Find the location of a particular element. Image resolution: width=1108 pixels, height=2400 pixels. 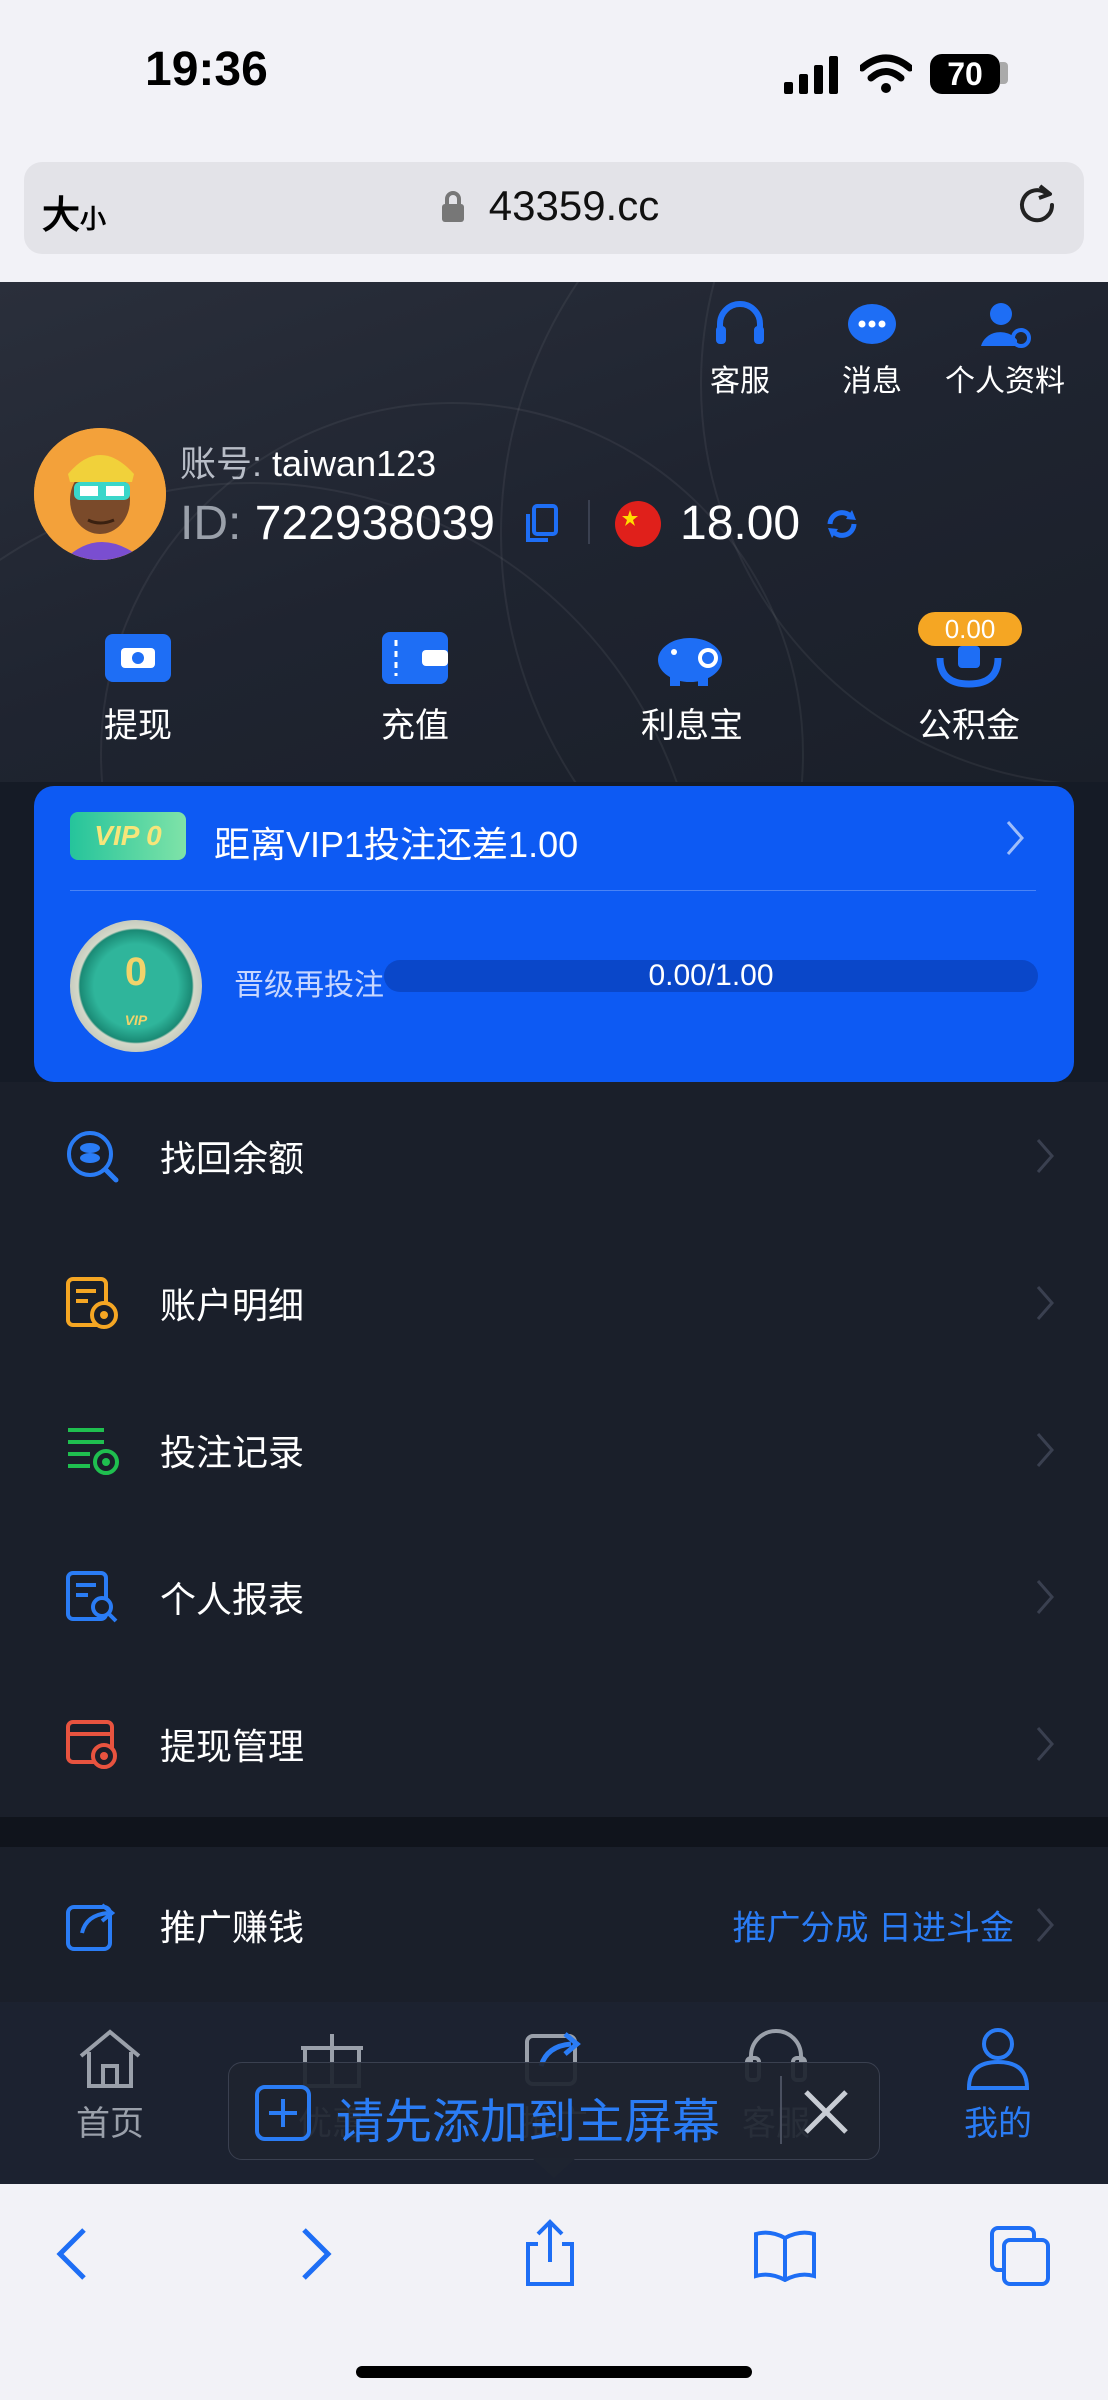

headset-icon is located at coordinates (740, 322).